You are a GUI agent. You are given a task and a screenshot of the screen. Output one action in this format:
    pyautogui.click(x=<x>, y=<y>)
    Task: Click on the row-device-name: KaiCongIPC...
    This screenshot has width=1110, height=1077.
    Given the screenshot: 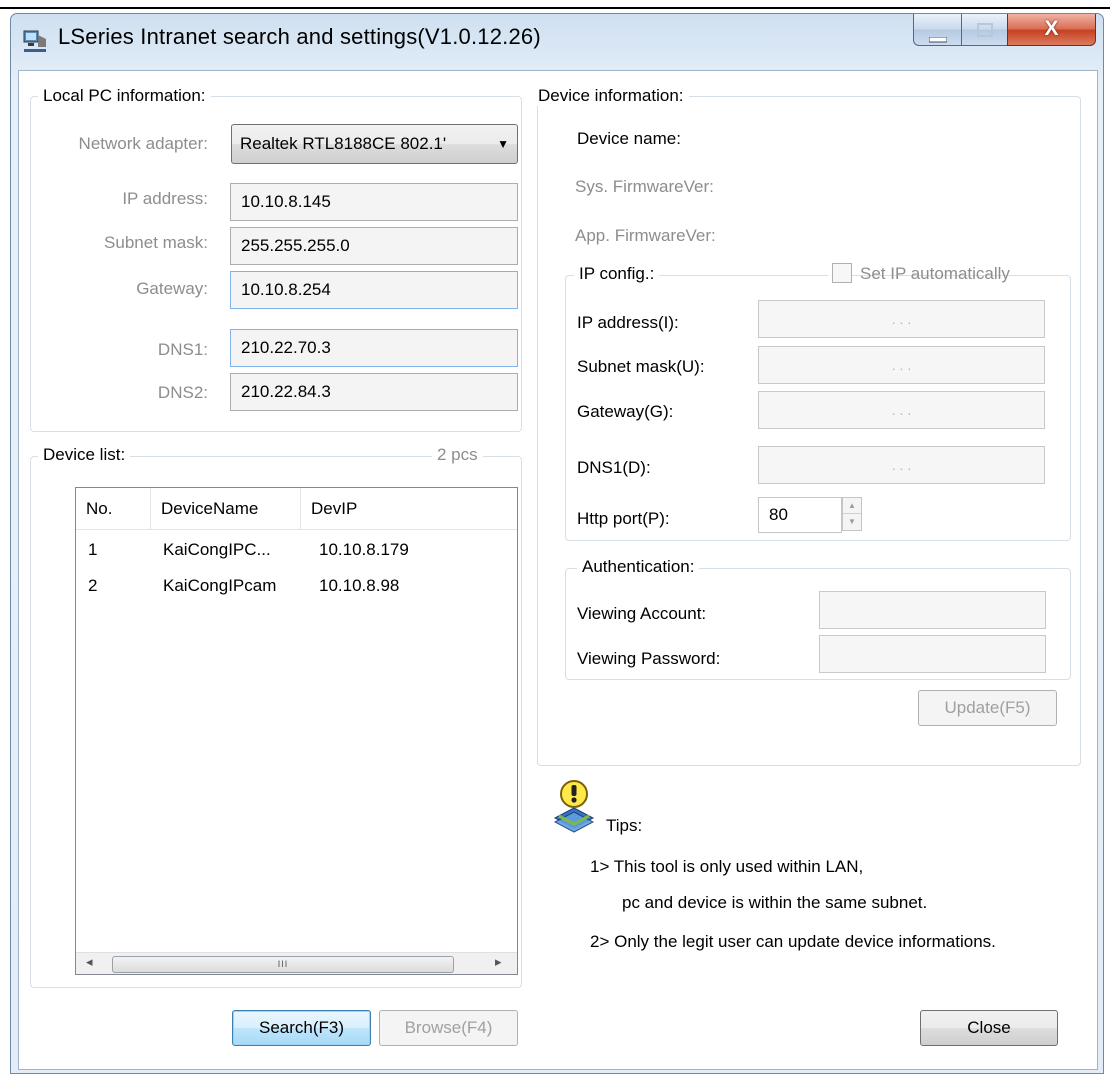 What is the action you would take?
    pyautogui.click(x=217, y=549)
    